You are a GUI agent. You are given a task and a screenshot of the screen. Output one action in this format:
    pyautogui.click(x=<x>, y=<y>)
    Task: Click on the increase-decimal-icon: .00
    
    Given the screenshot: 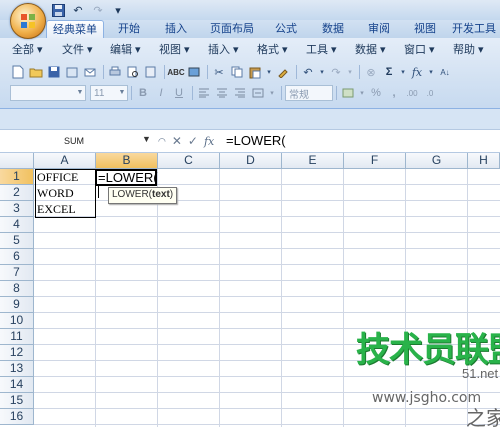 What is the action you would take?
    pyautogui.click(x=412, y=93)
    